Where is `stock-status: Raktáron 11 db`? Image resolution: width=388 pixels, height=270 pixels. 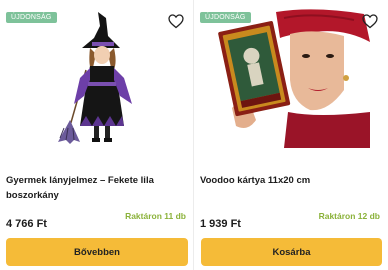
stock-status: Raktáron 11 db is located at coordinates (155, 216).